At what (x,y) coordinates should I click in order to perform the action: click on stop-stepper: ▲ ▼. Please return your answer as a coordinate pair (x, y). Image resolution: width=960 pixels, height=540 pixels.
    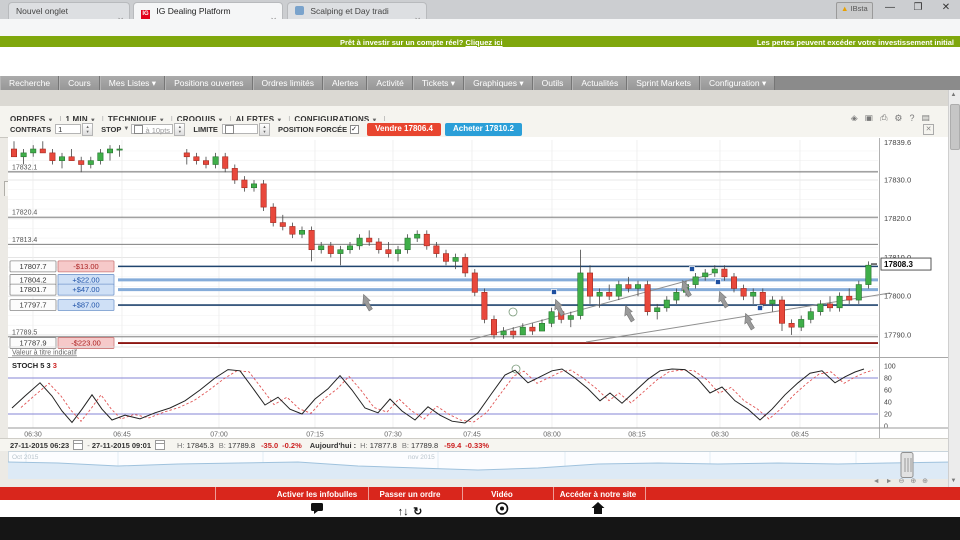
    Looking at the image, I should click on (180, 129).